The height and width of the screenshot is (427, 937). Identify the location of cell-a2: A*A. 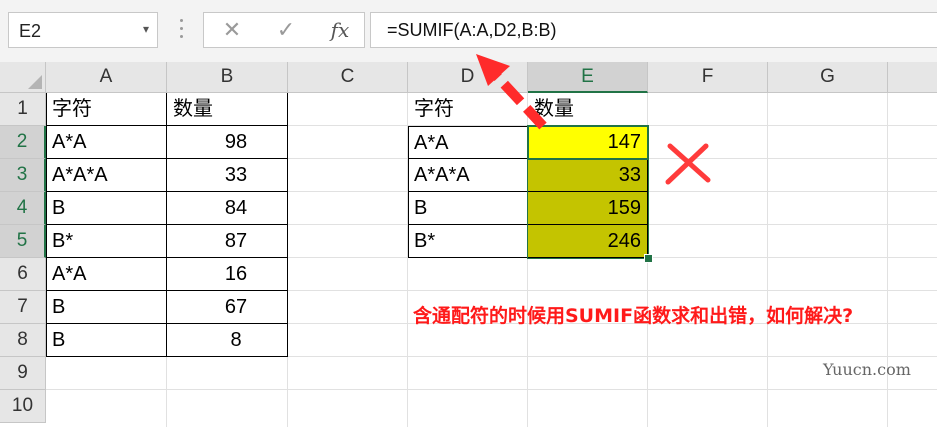
(106, 142).